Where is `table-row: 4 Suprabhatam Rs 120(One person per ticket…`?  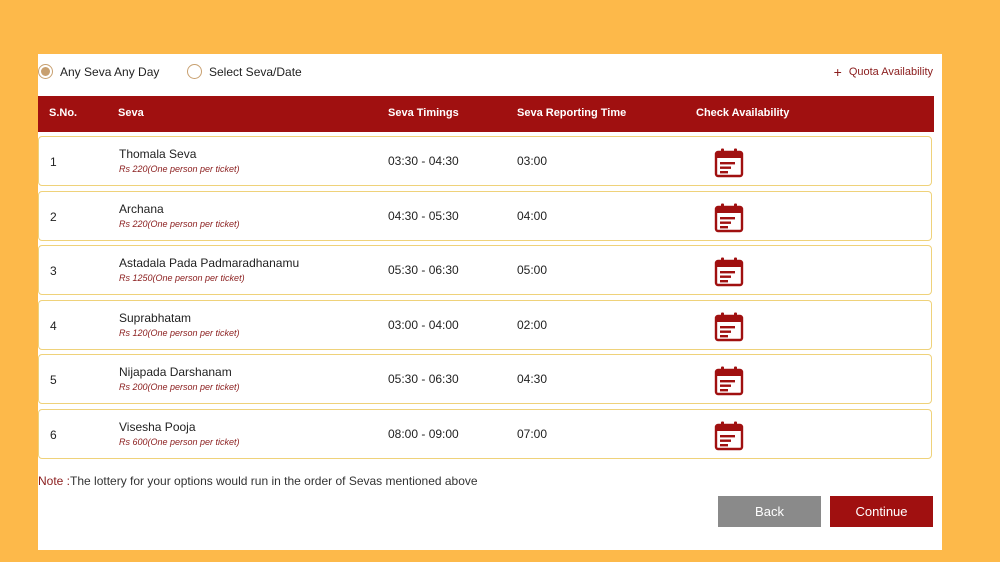 table-row: 4 Suprabhatam Rs 120(One person per ticket… is located at coordinates (485, 324).